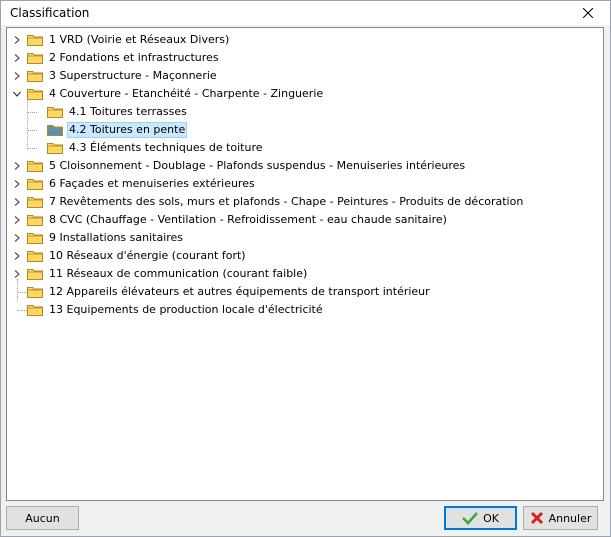 Image resolution: width=611 pixels, height=537 pixels. I want to click on tree-node: 9 Installations sanitaires, so click(98, 238).